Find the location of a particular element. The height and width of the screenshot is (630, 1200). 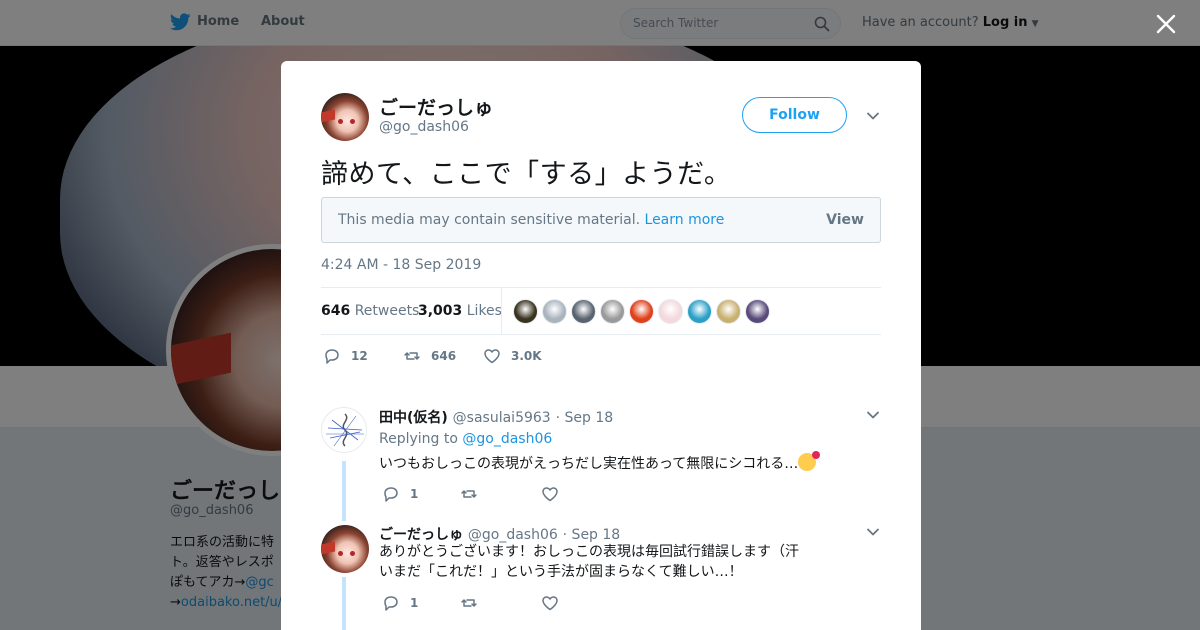

view-media-button: View is located at coordinates (845, 220).